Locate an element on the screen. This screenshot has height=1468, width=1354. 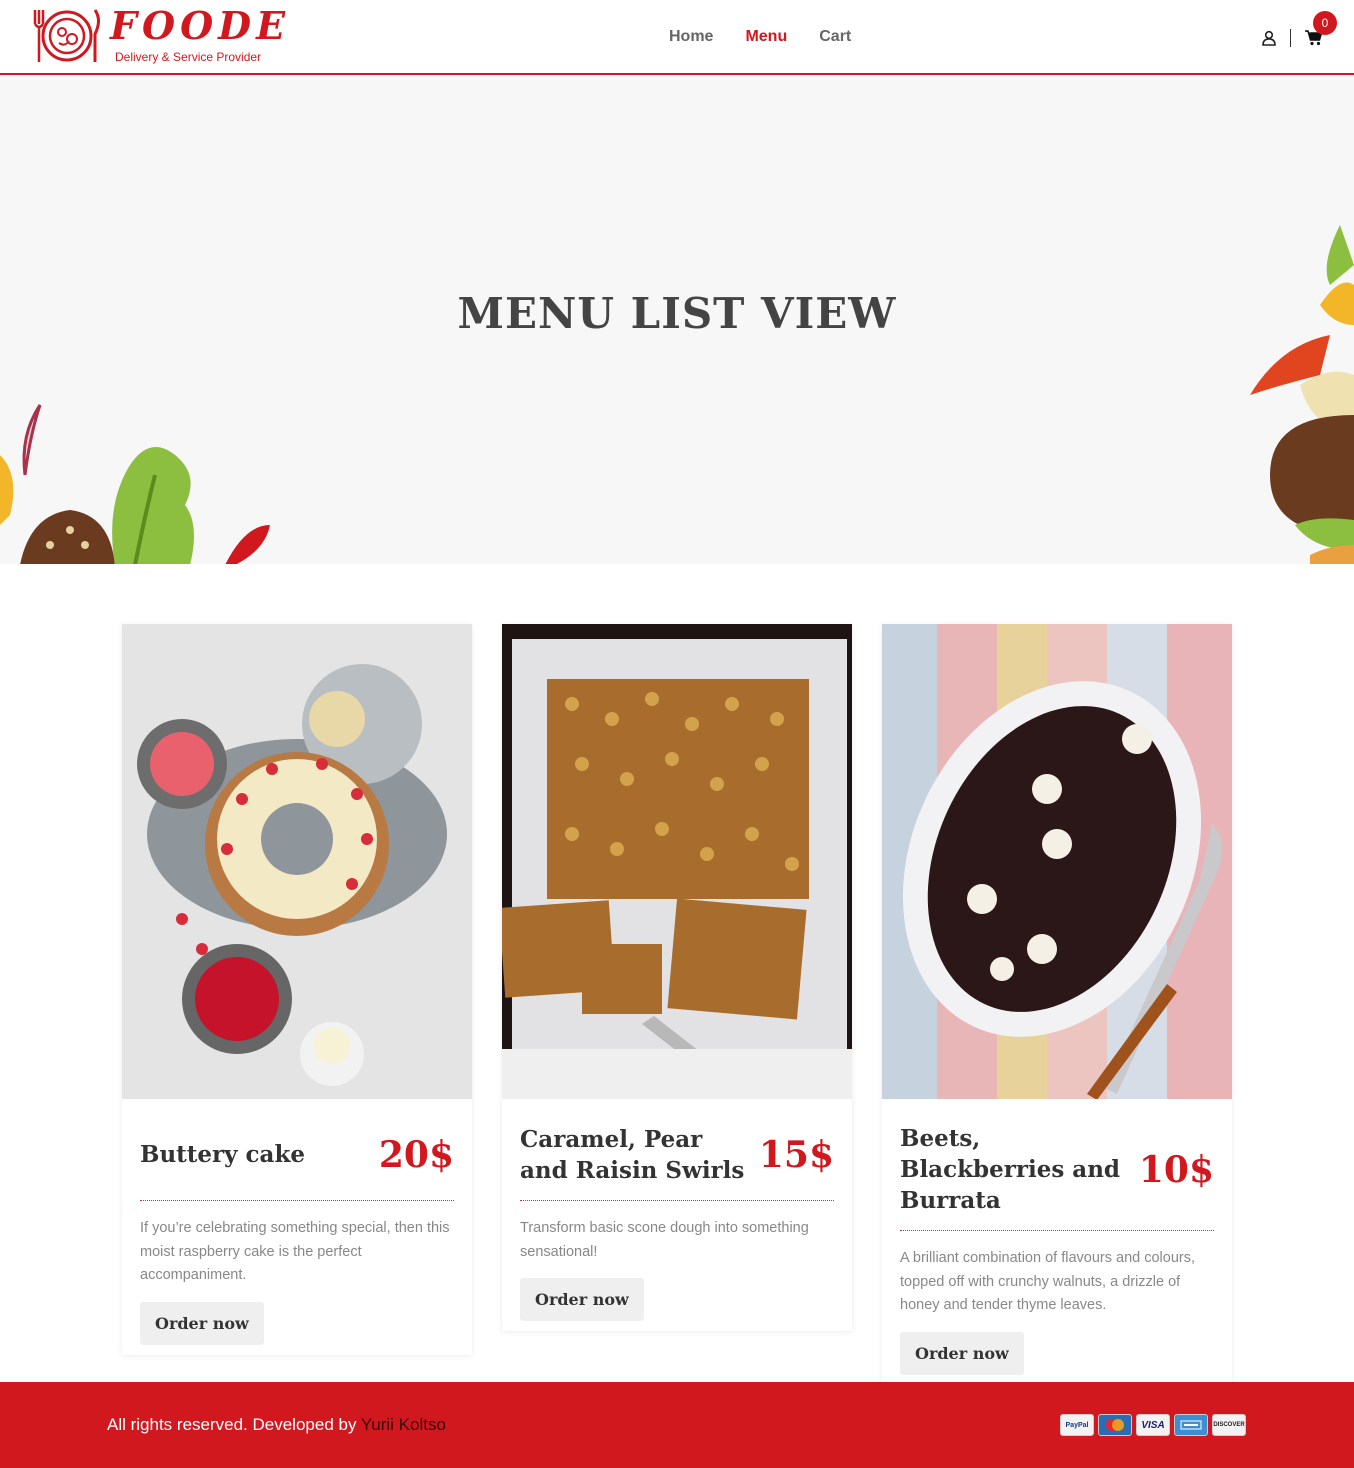
mastercard-icon is located at coordinates (1115, 1425).